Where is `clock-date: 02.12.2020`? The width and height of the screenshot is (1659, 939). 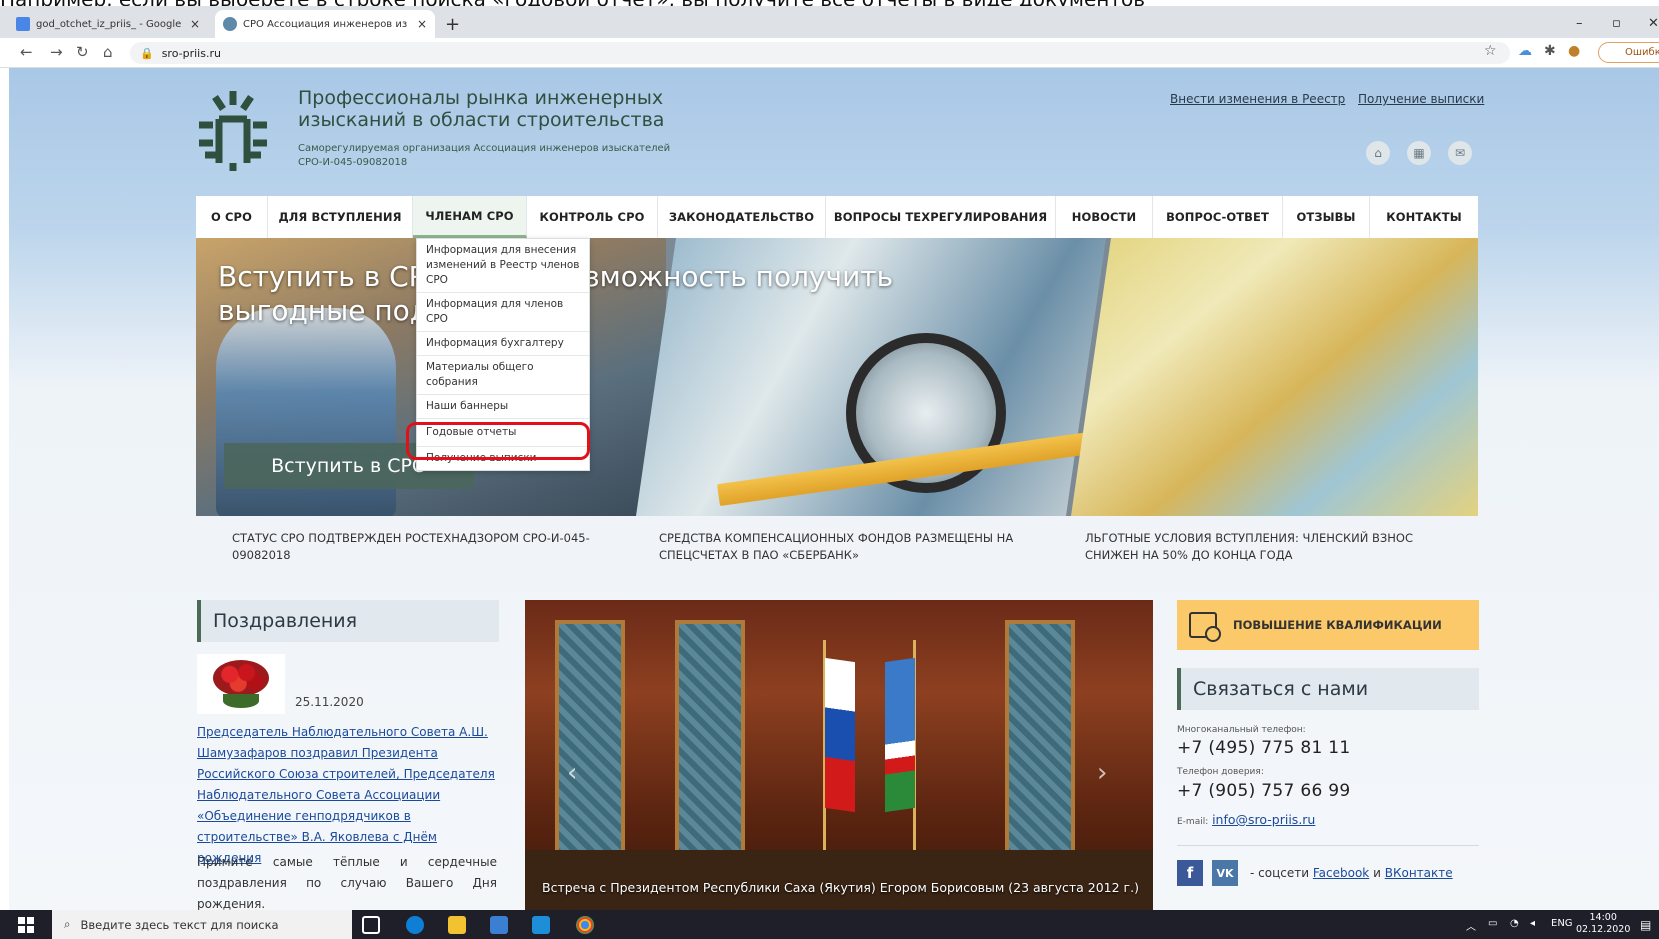
clock-date: 02.12.2020 is located at coordinates (1603, 929).